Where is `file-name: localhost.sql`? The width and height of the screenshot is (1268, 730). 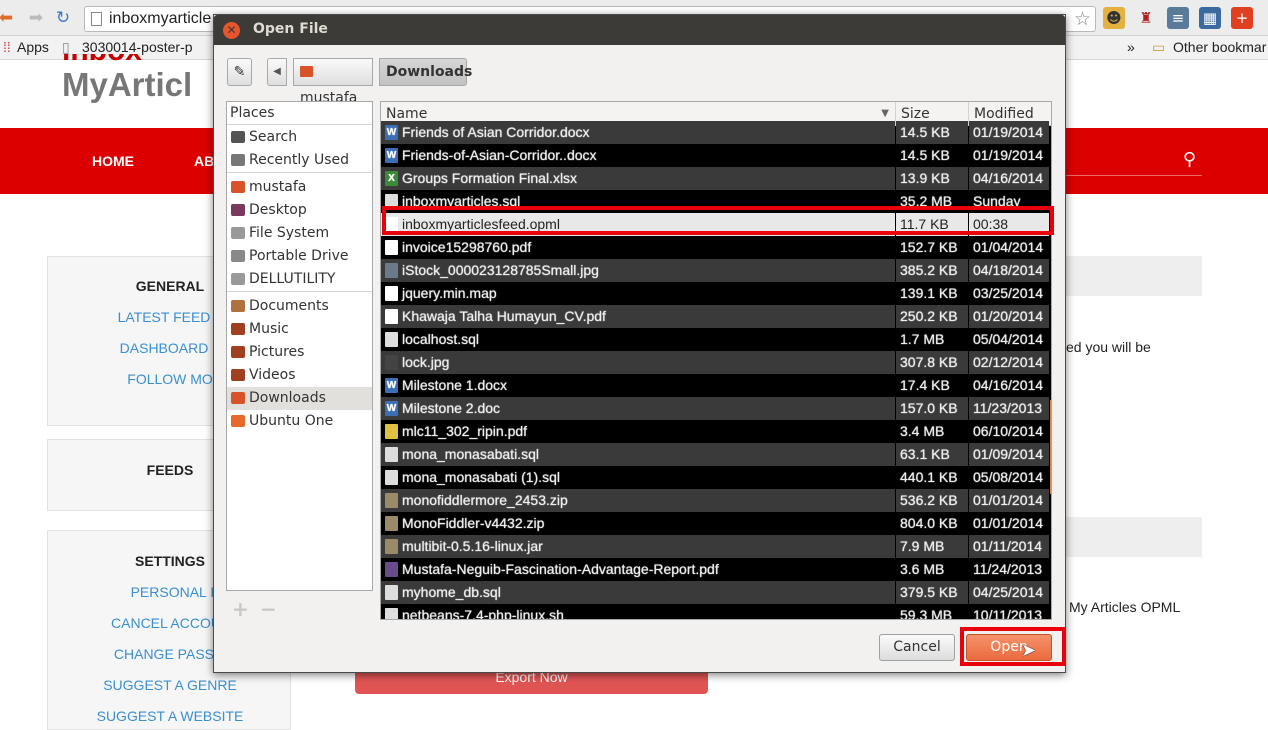
file-name: localhost.sql is located at coordinates (638, 339).